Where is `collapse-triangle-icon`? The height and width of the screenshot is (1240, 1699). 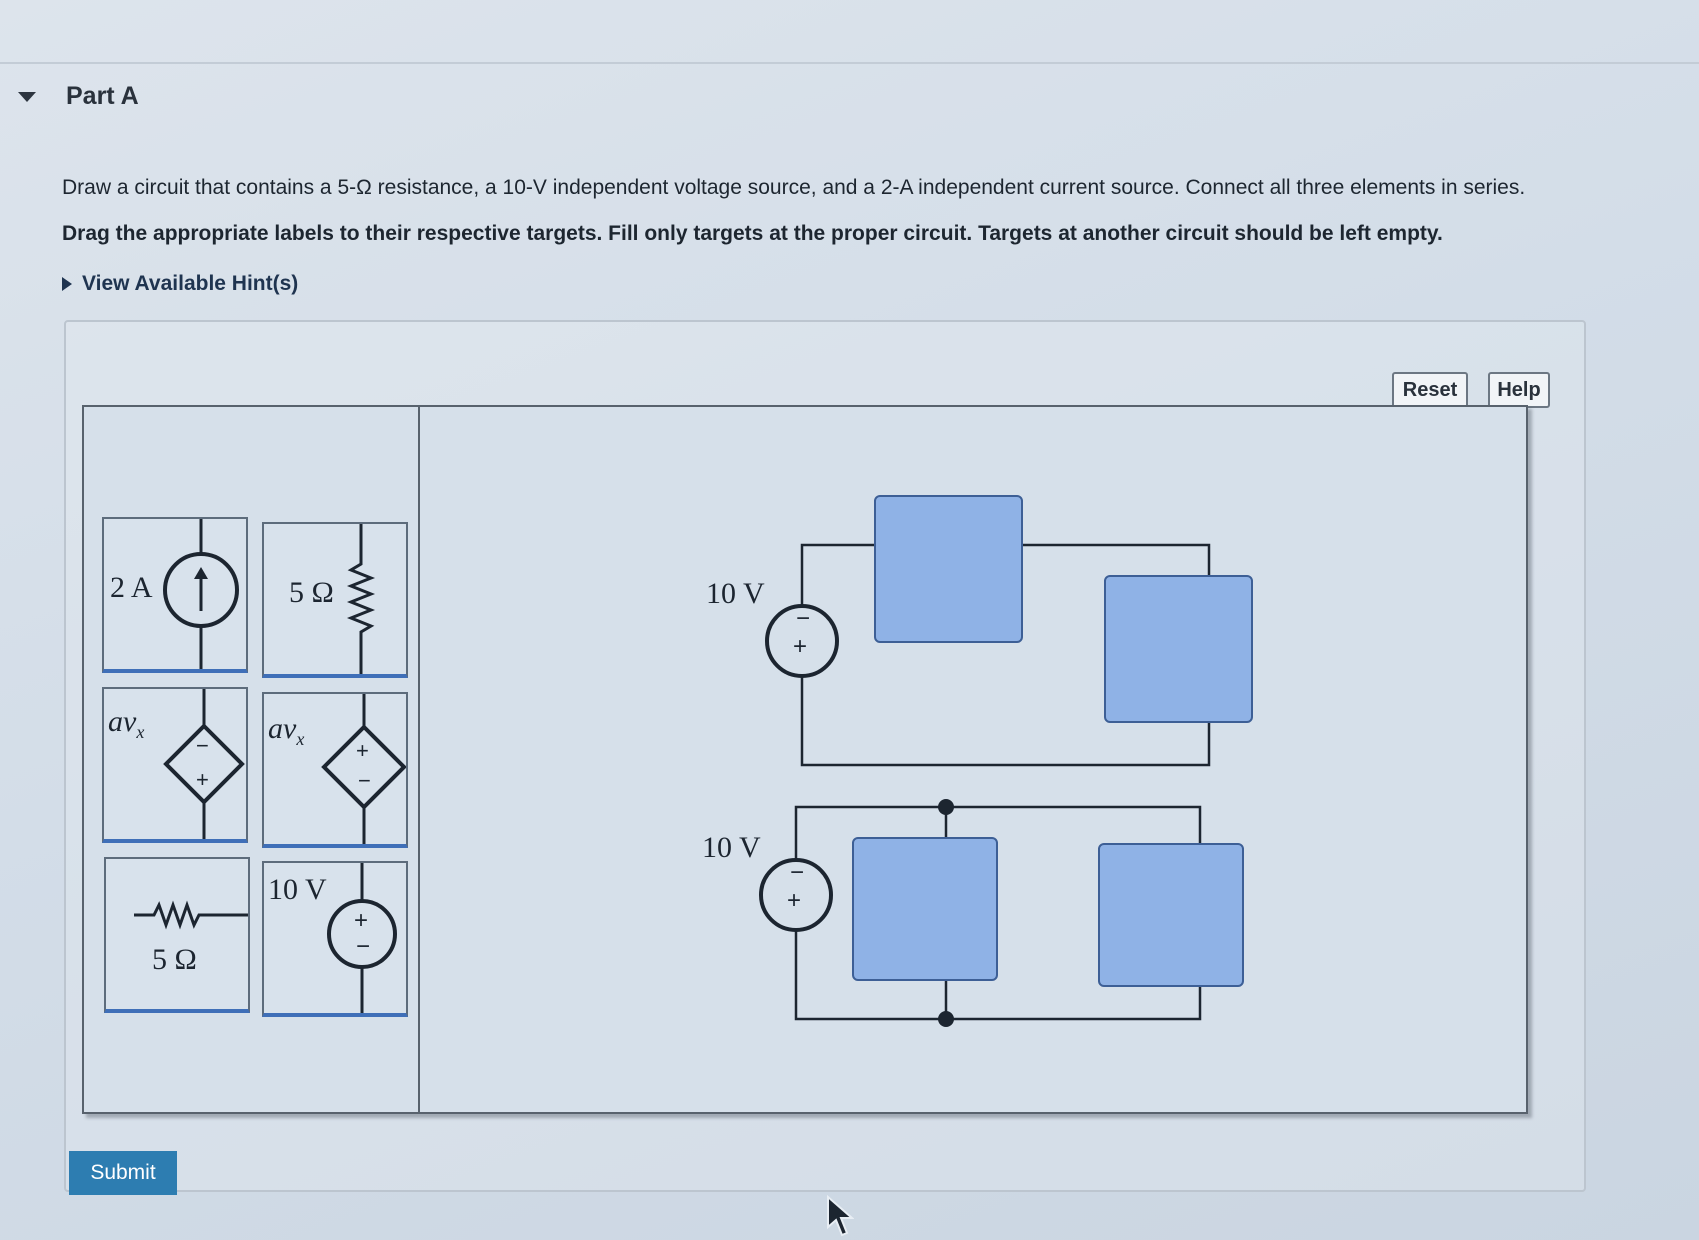 collapse-triangle-icon is located at coordinates (27, 97).